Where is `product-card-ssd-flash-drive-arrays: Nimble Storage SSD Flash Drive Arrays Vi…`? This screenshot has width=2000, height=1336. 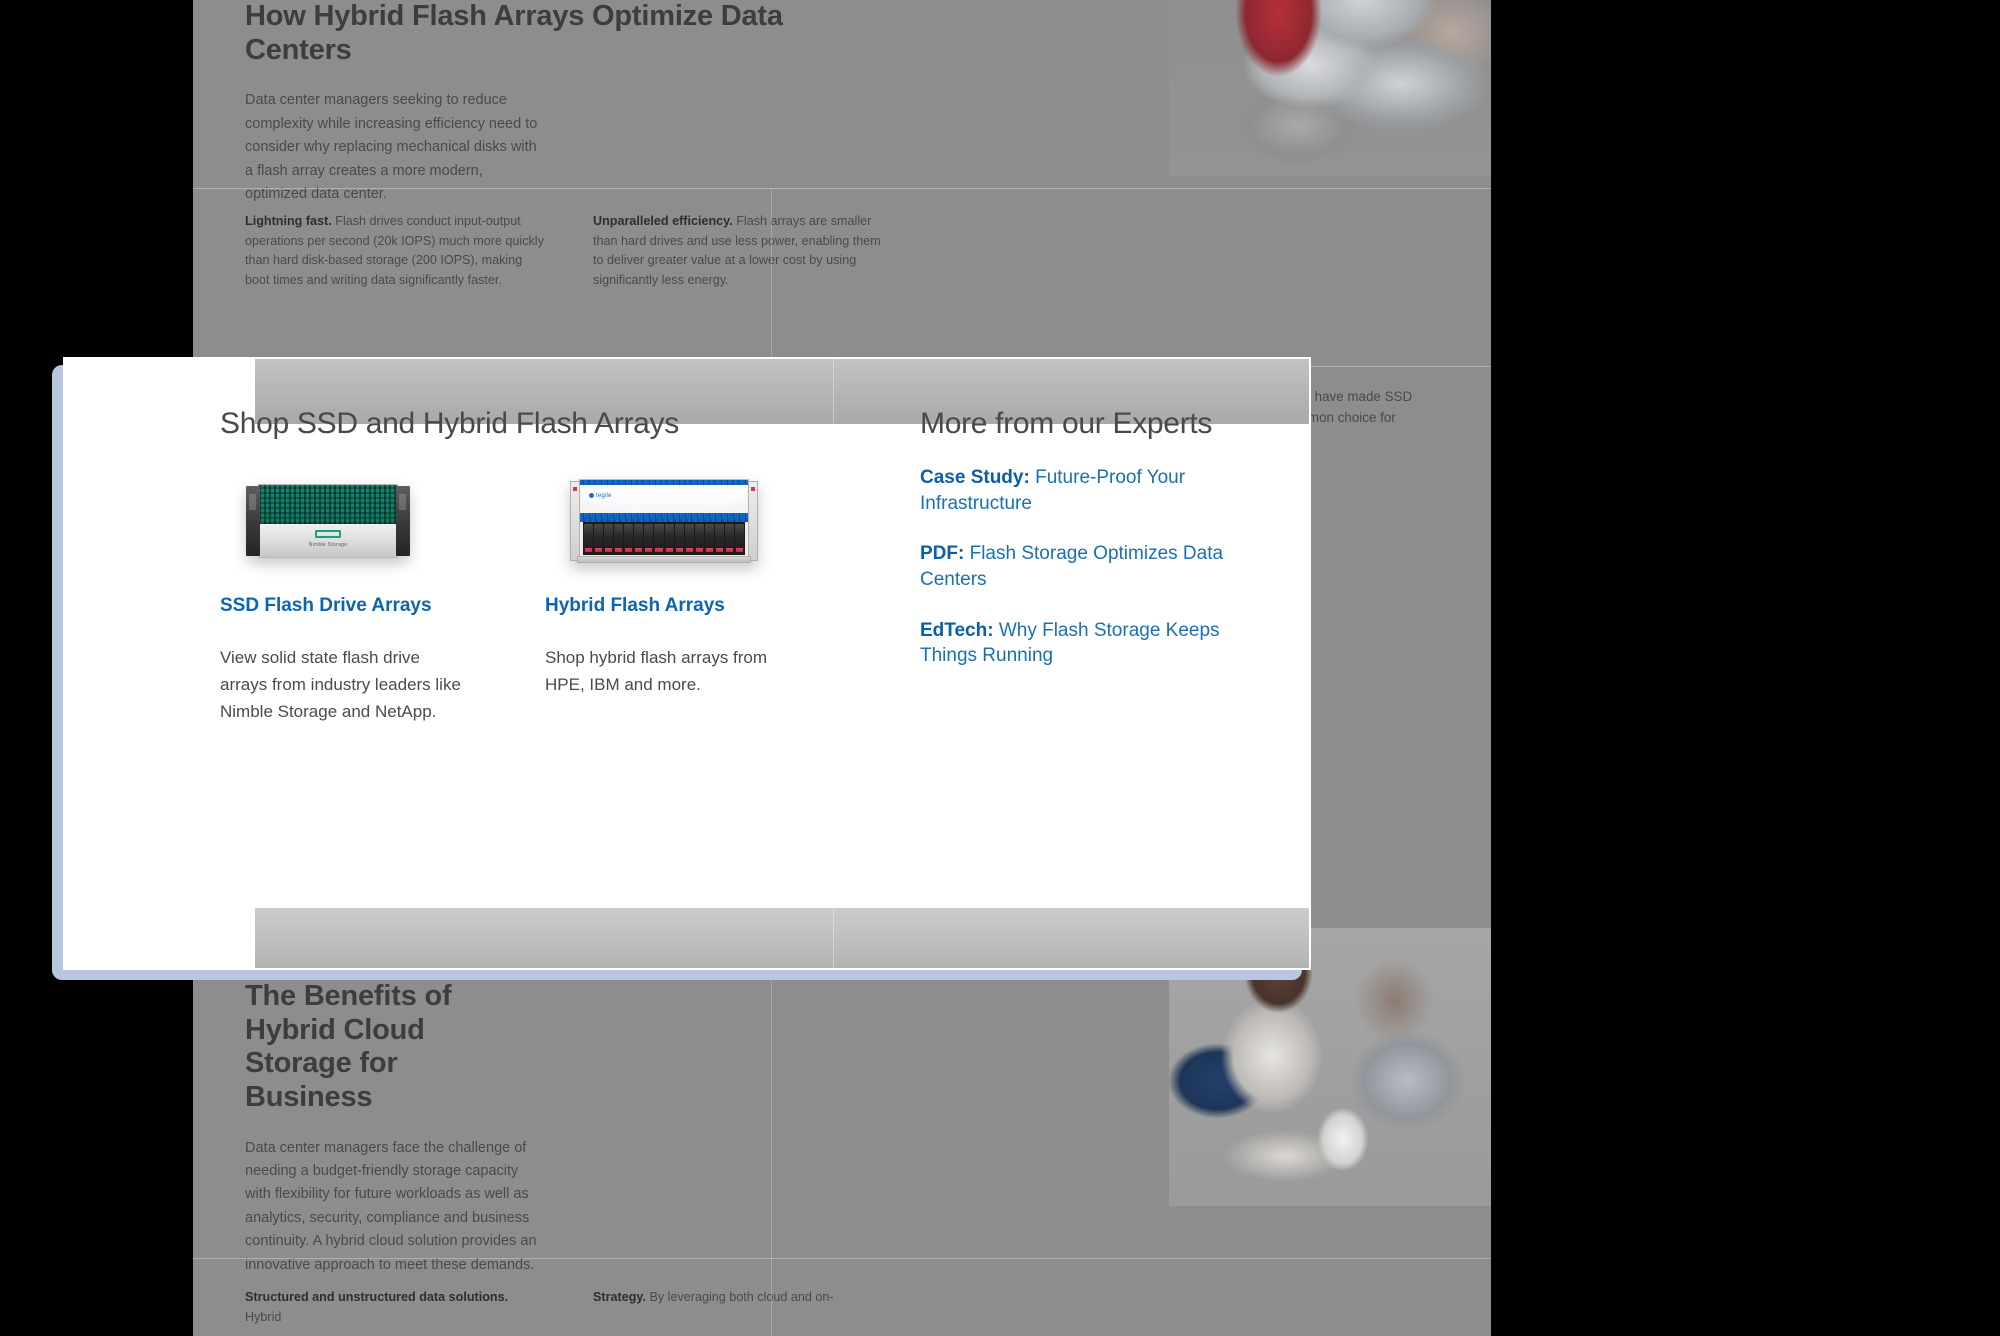
product-card-ssd-flash-drive-arrays: Nimble Storage SSD Flash Drive Arrays Vi… is located at coordinates (382, 593).